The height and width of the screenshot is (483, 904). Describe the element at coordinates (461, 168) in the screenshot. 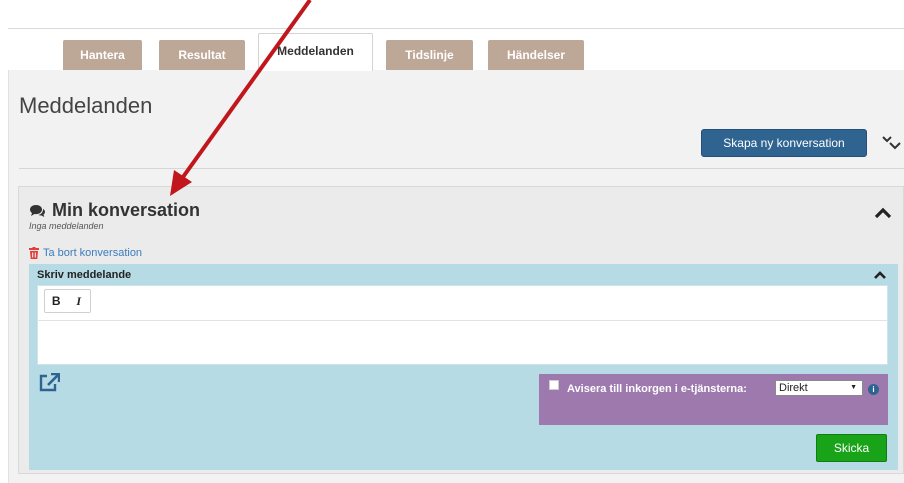

I see `section-divider` at that location.